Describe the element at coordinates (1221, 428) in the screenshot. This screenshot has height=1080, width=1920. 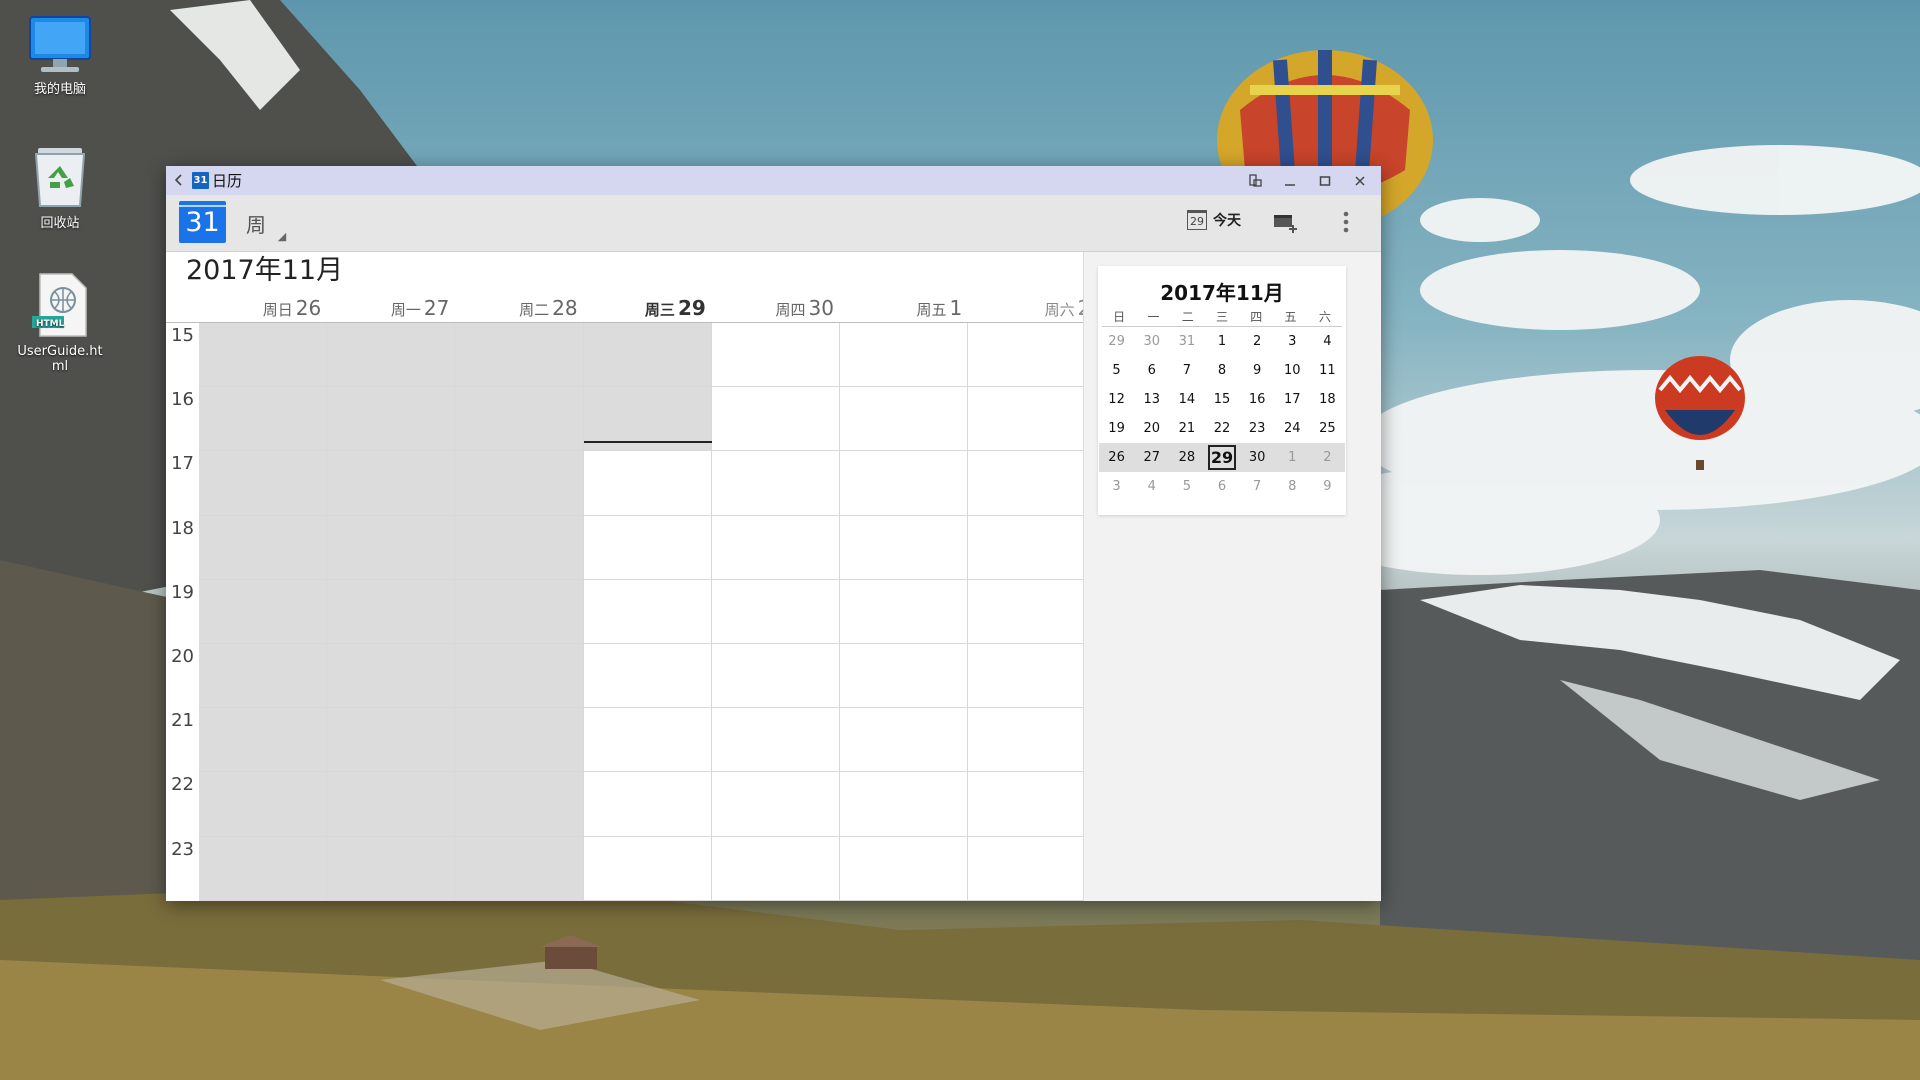
I see `mini-date: 22` at that location.